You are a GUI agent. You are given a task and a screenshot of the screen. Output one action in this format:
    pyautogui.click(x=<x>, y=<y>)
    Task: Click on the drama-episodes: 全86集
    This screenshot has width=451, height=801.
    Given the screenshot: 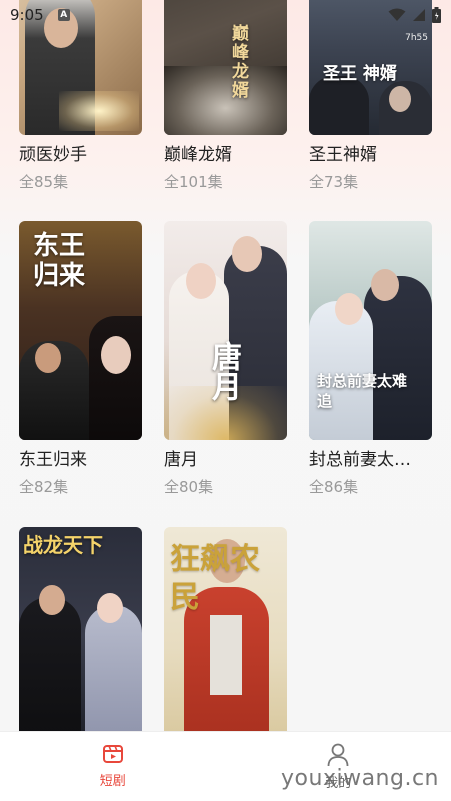 What is the action you would take?
    pyautogui.click(x=334, y=487)
    